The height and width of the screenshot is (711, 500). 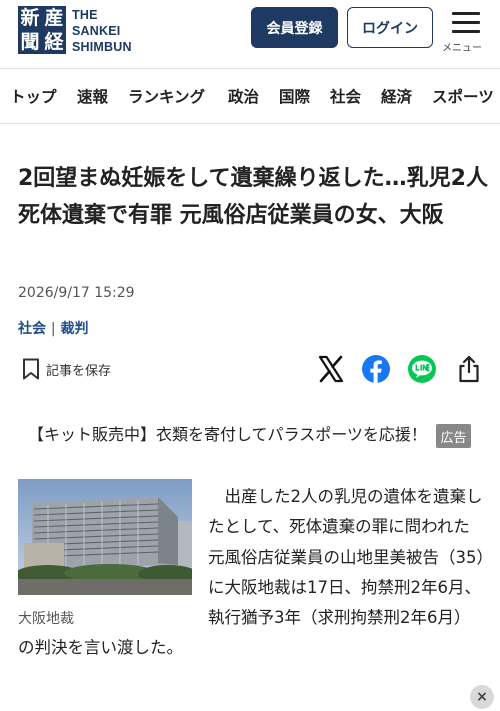 I want to click on menu-button: メニュー, so click(x=466, y=32).